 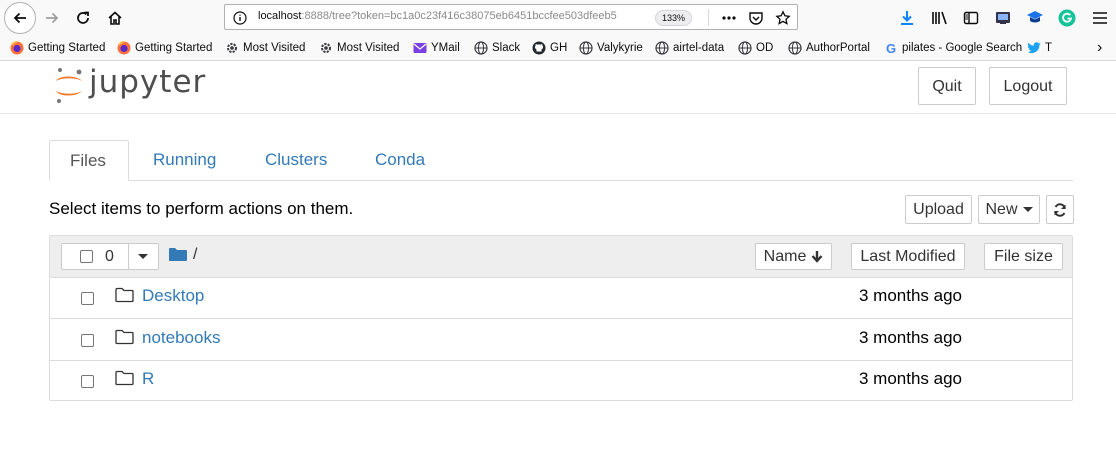 I want to click on bookmark-label: Most Visited, so click(x=368, y=48).